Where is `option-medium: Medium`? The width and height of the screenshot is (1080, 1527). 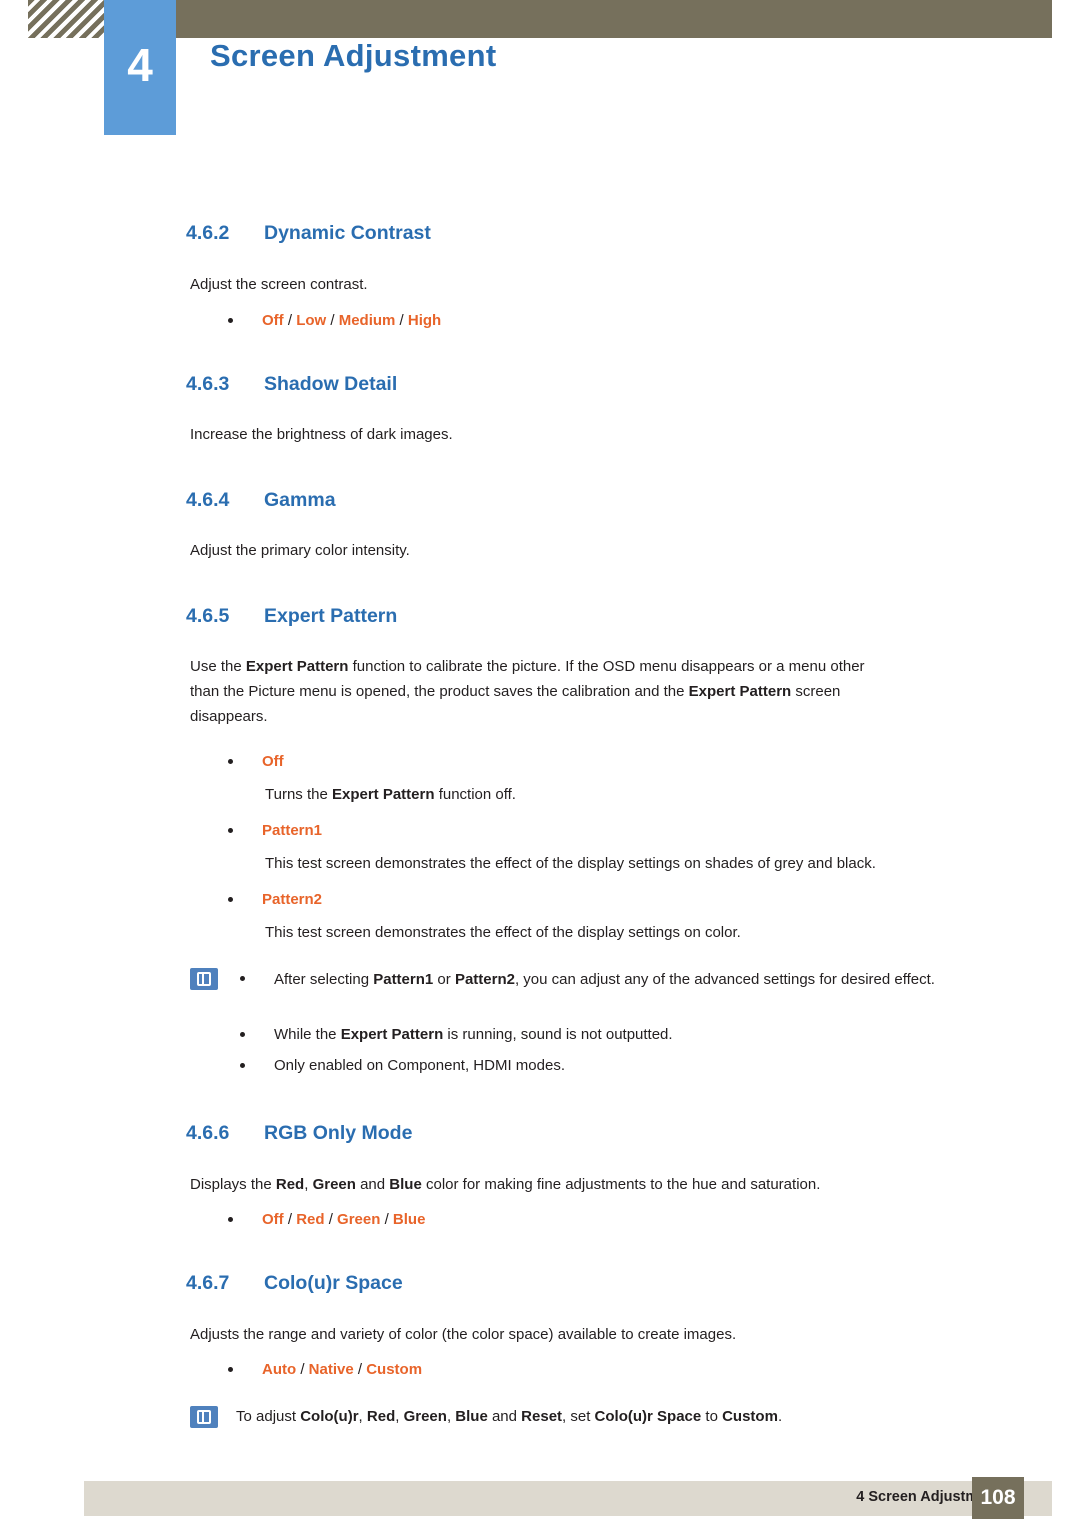
option-medium: Medium is located at coordinates (367, 320).